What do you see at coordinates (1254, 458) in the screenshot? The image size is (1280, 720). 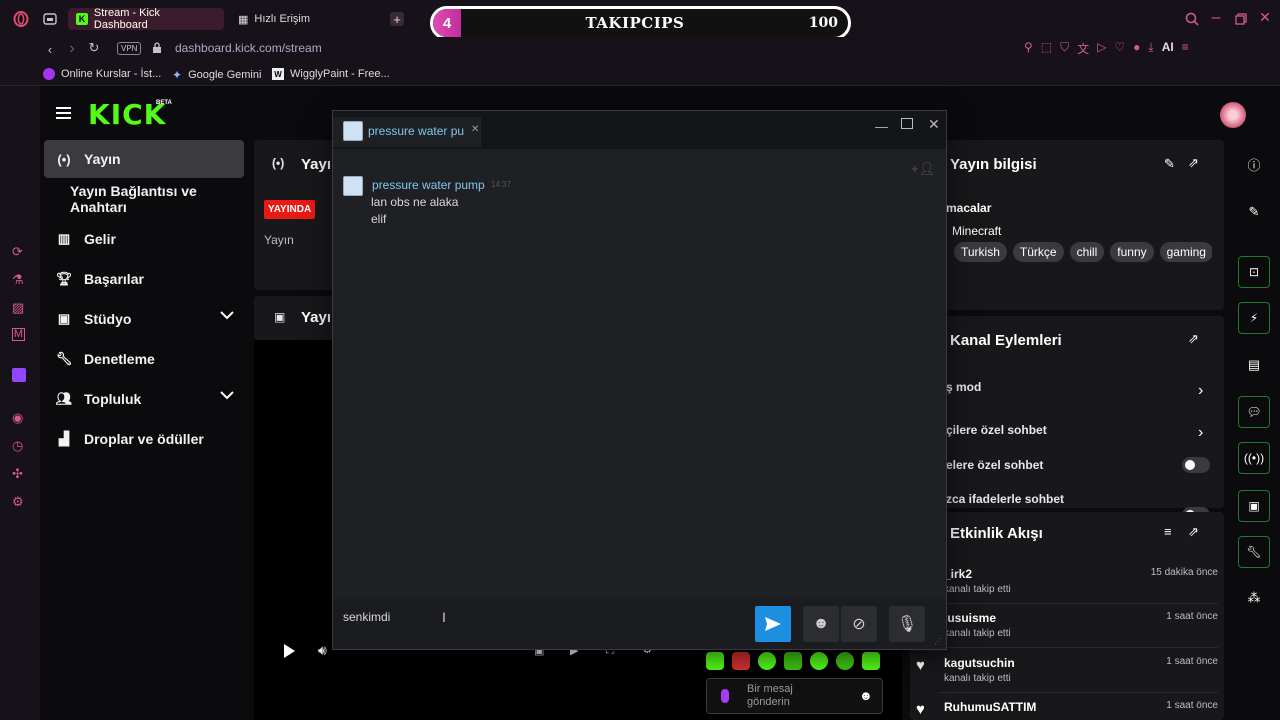 I see `broadcast-icon: ((•))` at bounding box center [1254, 458].